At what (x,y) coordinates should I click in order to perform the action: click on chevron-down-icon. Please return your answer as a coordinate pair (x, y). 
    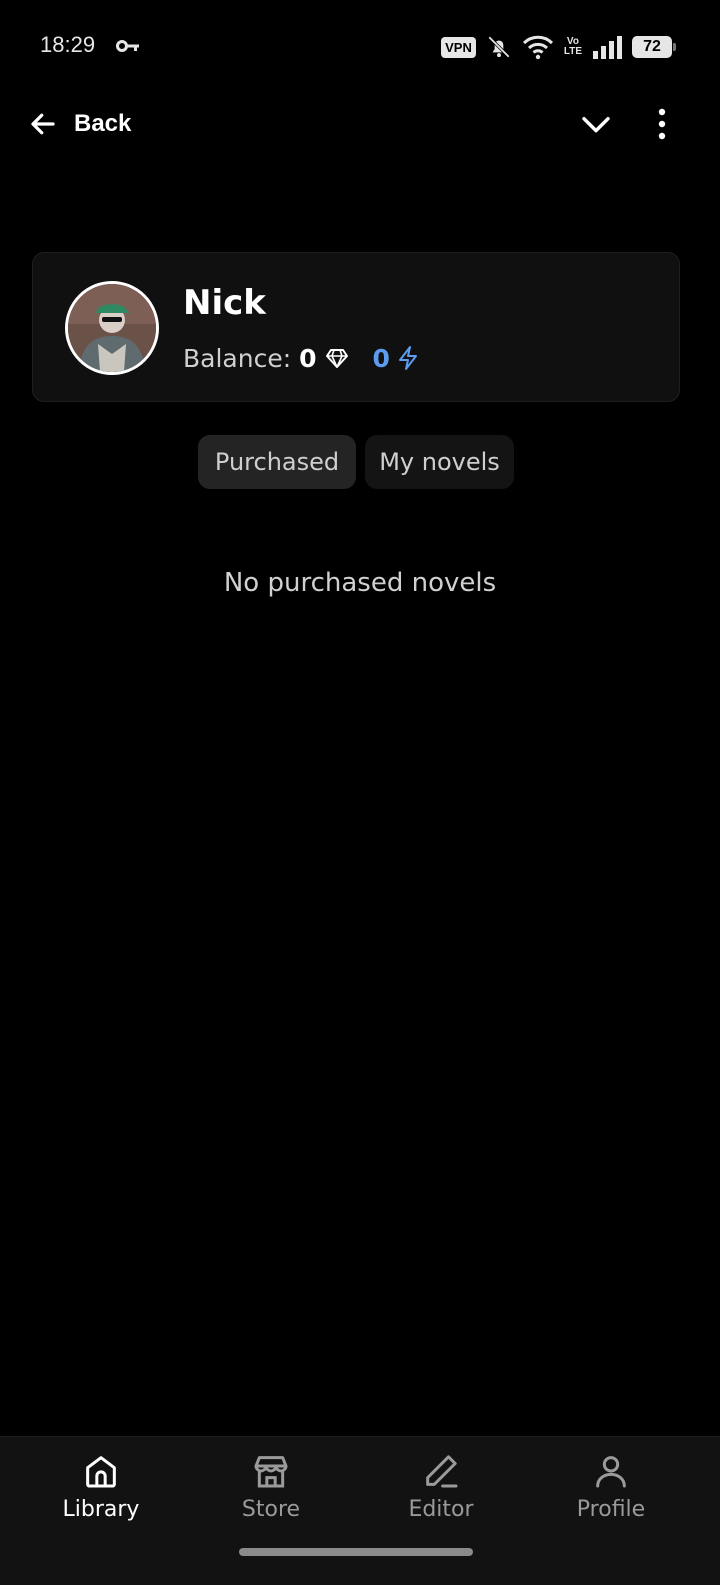
    Looking at the image, I should click on (596, 124).